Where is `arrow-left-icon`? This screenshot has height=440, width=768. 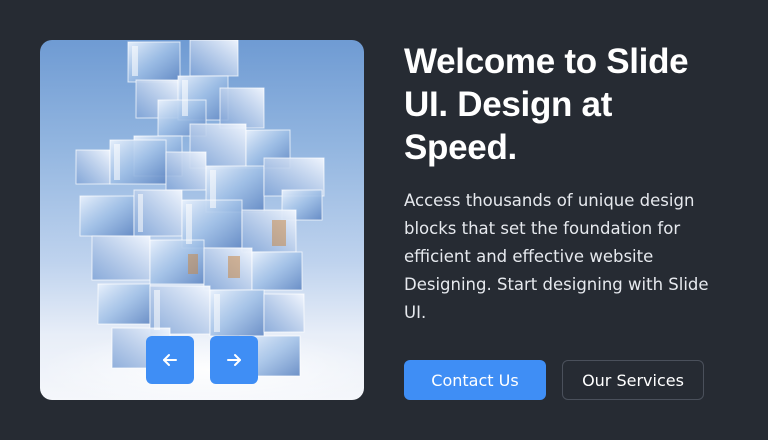
arrow-left-icon is located at coordinates (170, 360).